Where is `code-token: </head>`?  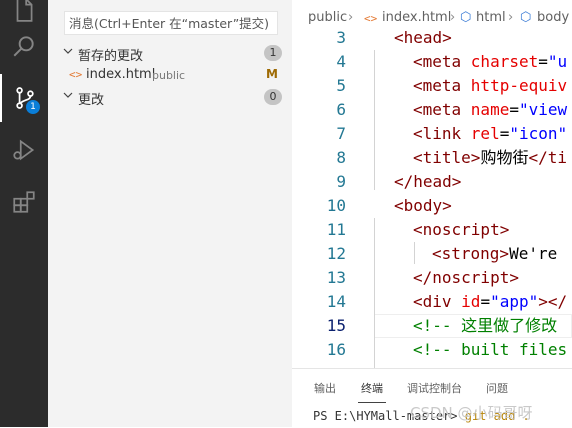 code-token: </head> is located at coordinates (428, 181).